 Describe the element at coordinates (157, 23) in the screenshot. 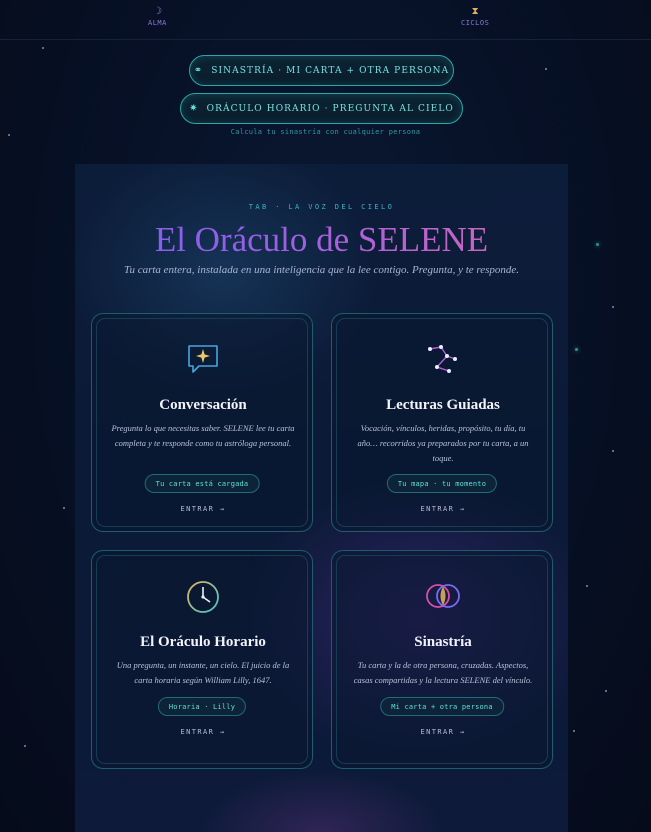

I see `nav-item-label: ALMA` at that location.